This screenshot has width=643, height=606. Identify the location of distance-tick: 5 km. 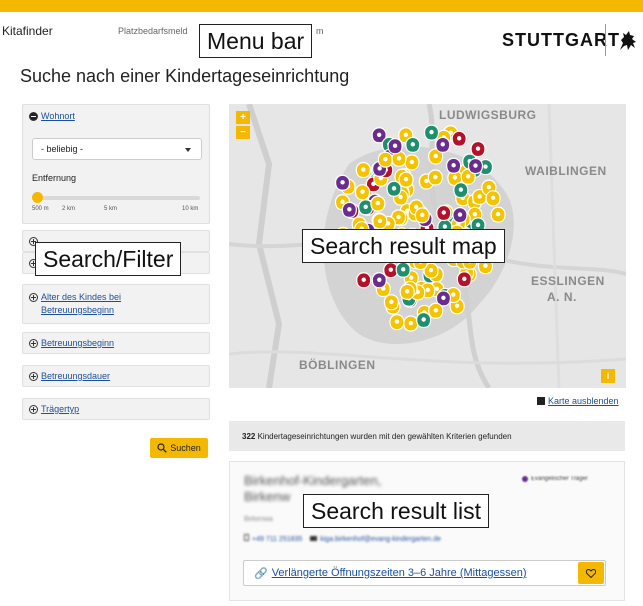
(111, 209).